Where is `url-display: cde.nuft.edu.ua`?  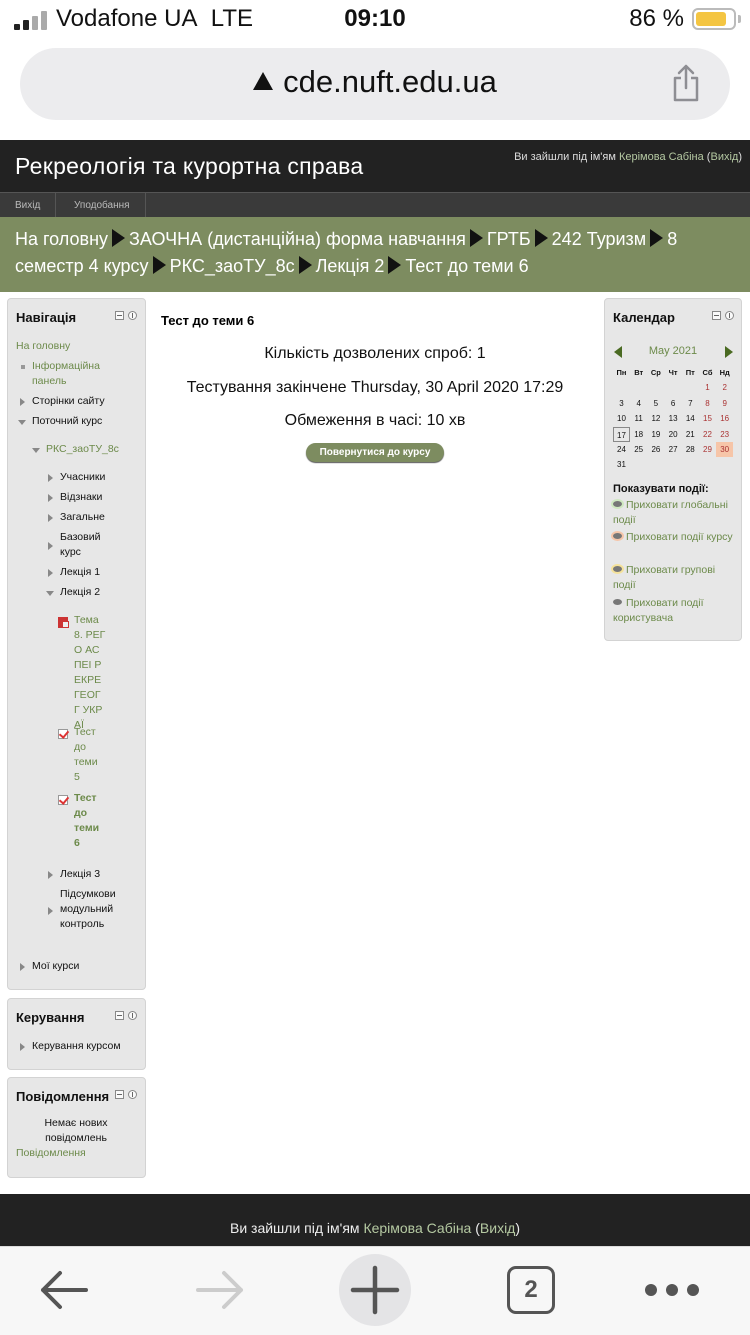
url-display: cde.nuft.edu.ua is located at coordinates (375, 82).